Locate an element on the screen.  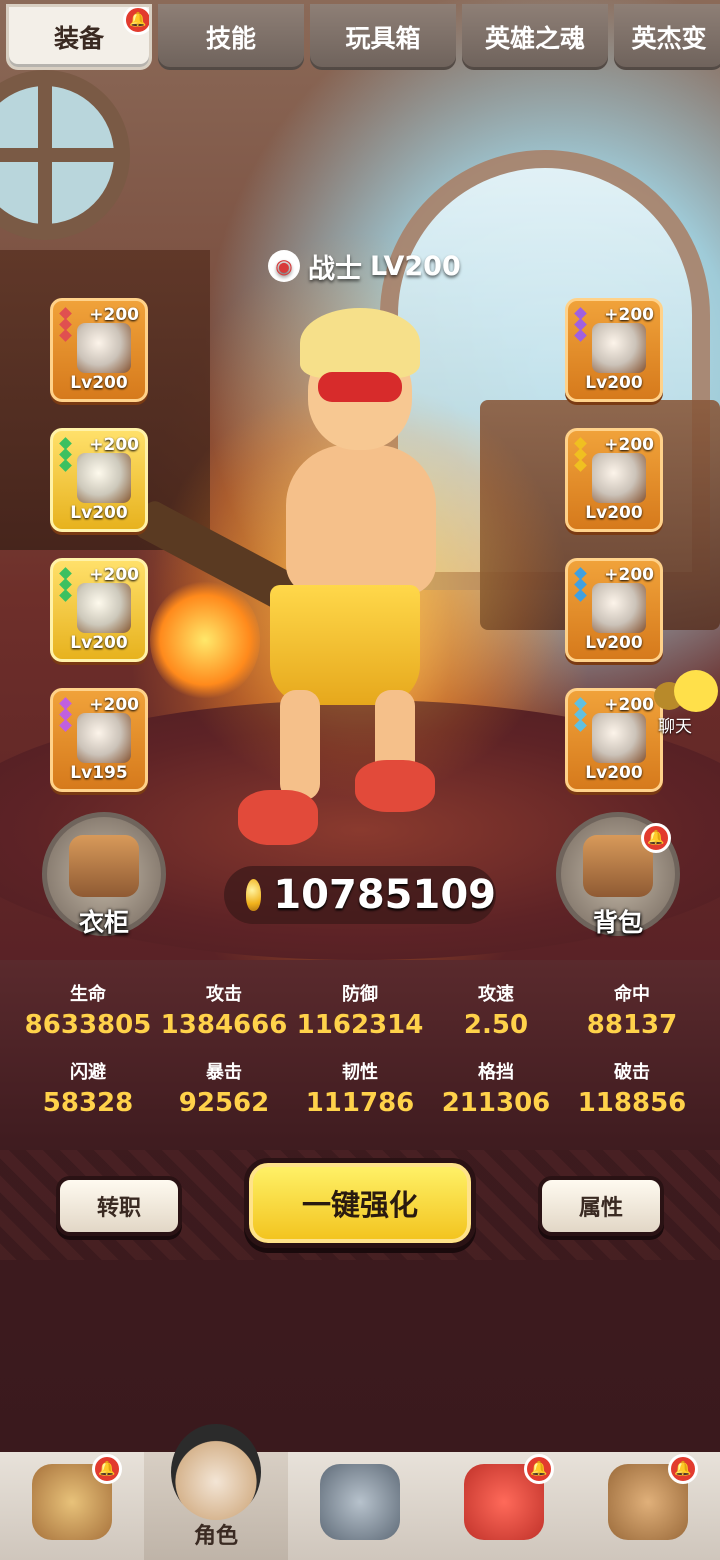
nav-hero: 🔔 is located at coordinates (72, 1506).